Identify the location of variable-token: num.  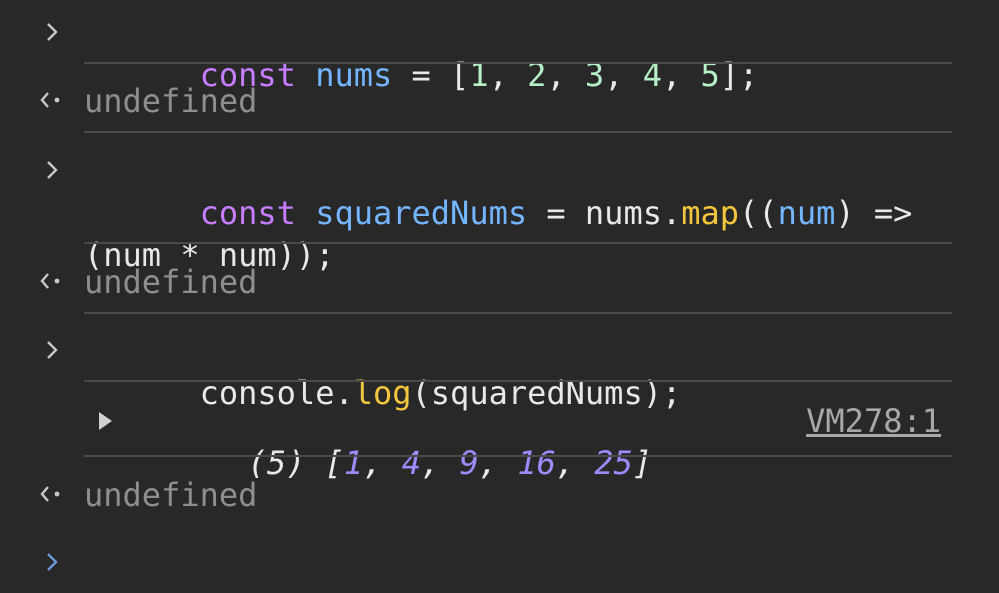
(806, 213).